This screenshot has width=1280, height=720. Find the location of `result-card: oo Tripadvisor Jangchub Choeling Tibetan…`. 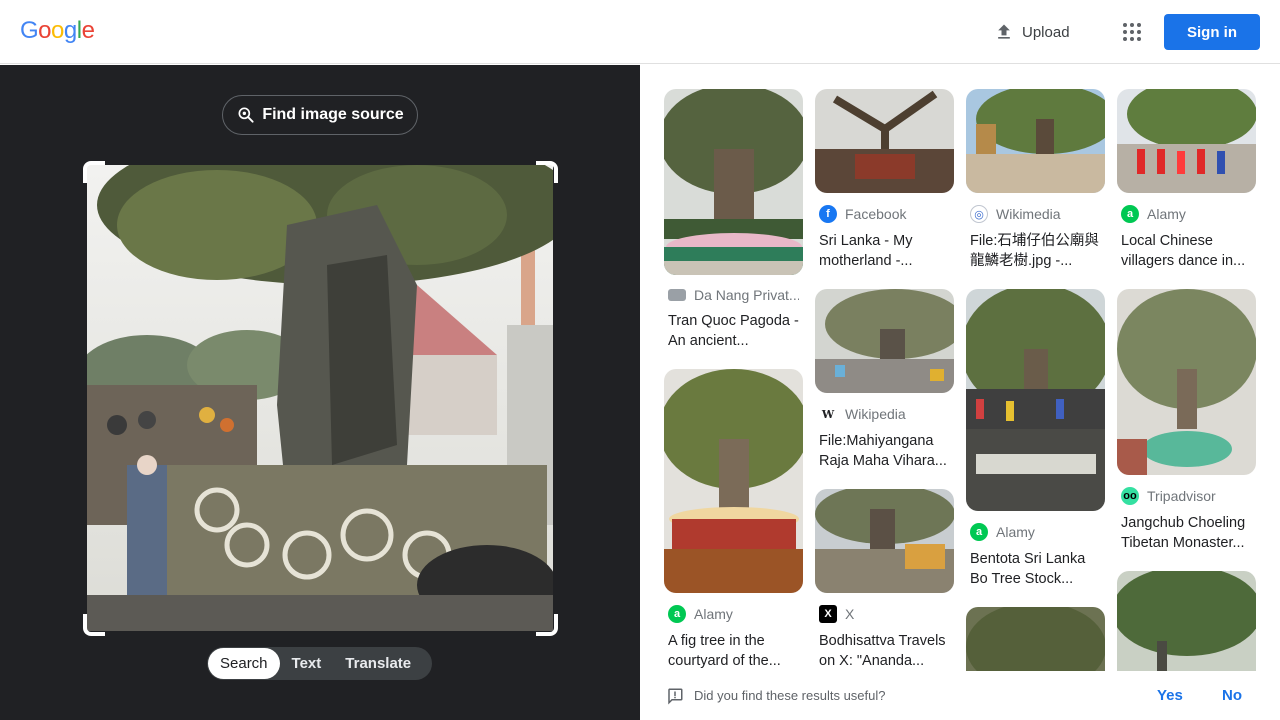

result-card: oo Tripadvisor Jangchub Choeling Tibetan… is located at coordinates (1186, 421).